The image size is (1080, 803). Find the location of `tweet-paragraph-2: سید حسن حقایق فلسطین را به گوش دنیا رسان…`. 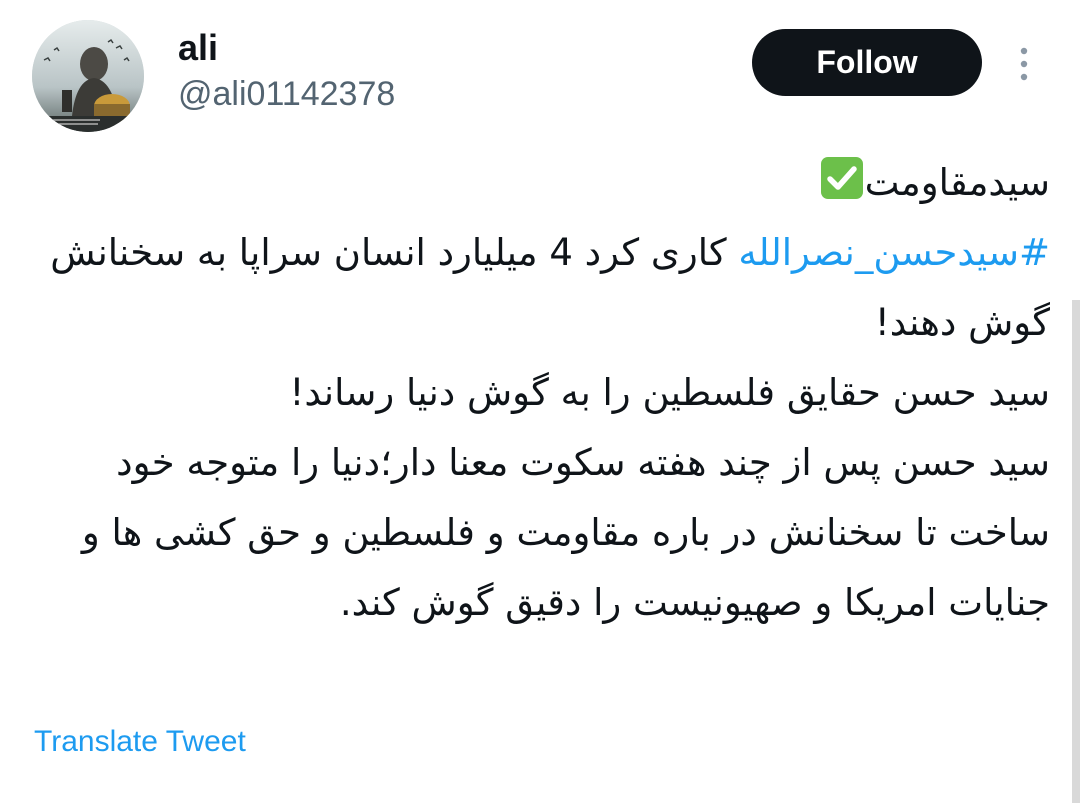

tweet-paragraph-2: سید حسن حقایق فلسطین را به گوش دنیا رسان… is located at coordinates (669, 392).